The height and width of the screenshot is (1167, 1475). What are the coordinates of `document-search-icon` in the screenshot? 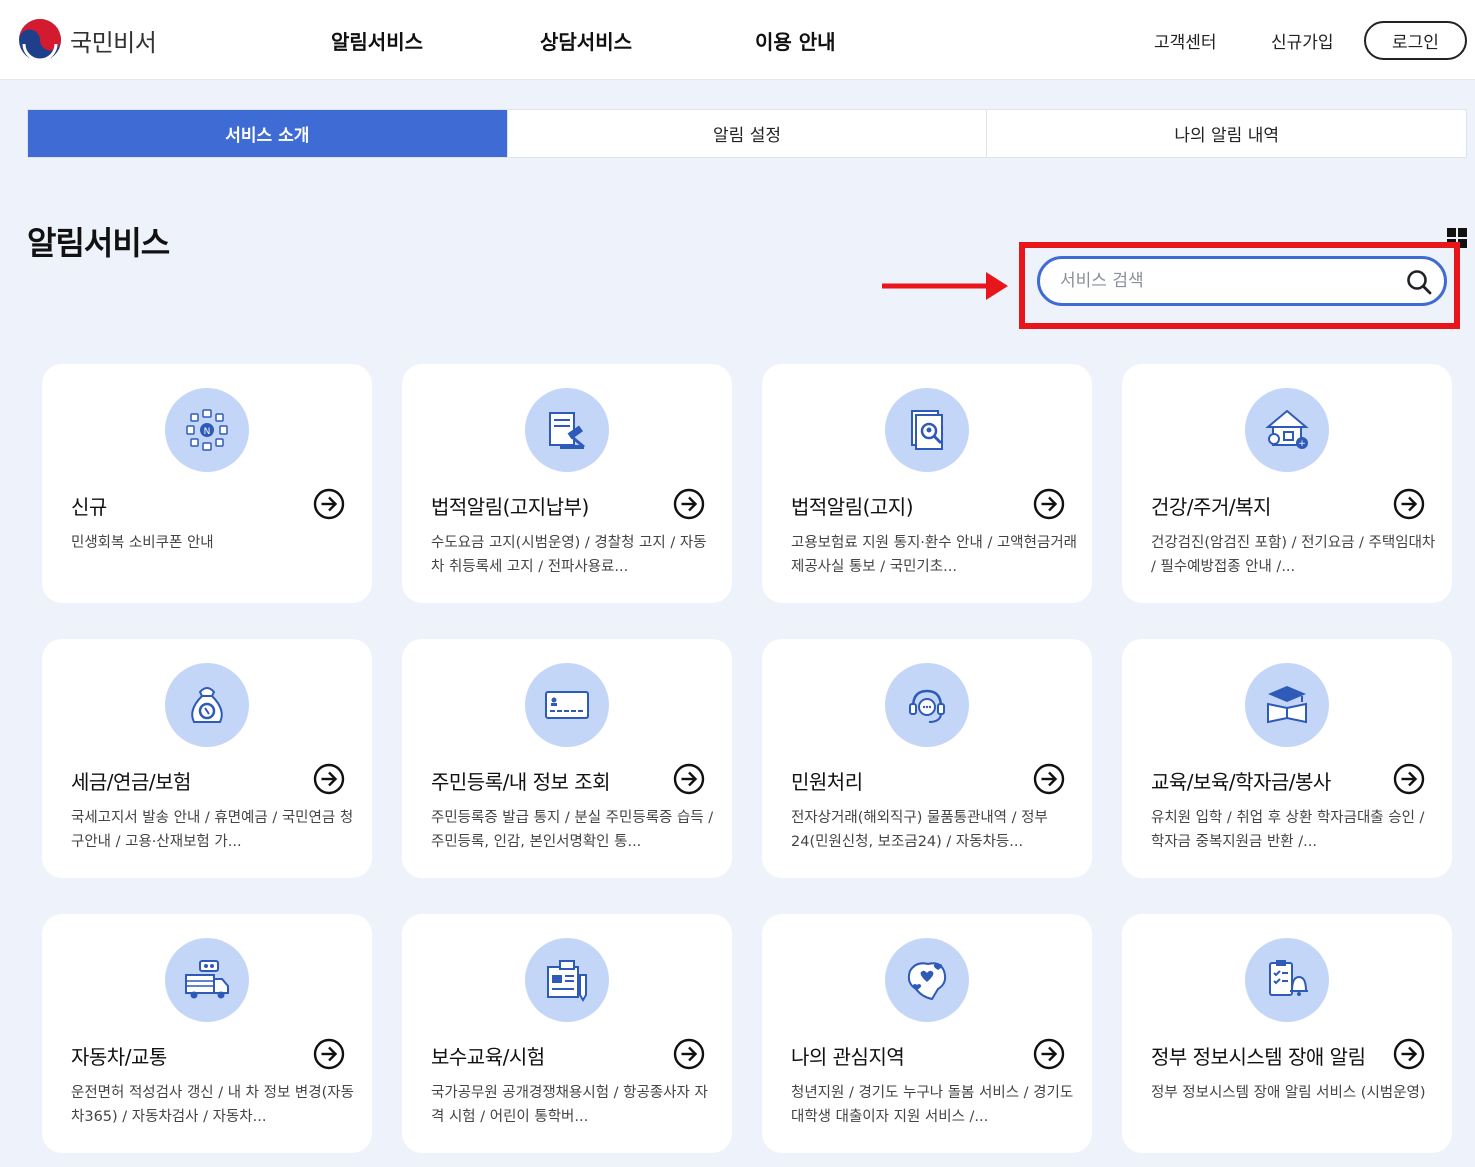 It's located at (927, 430).